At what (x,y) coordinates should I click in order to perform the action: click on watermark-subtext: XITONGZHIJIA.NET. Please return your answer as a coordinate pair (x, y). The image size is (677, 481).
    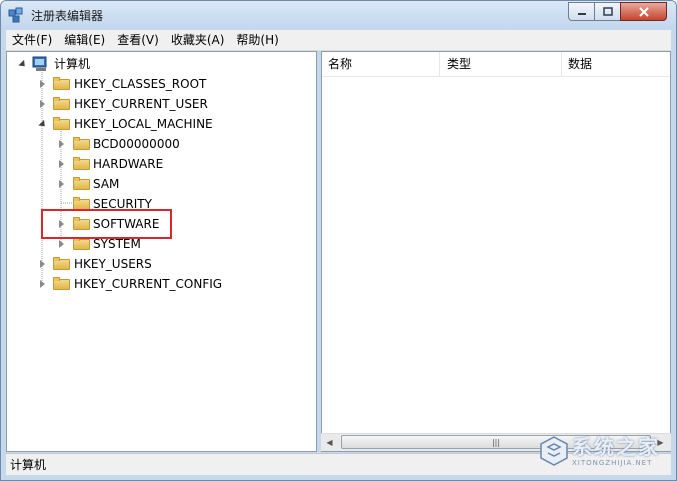
    Looking at the image, I should click on (612, 463).